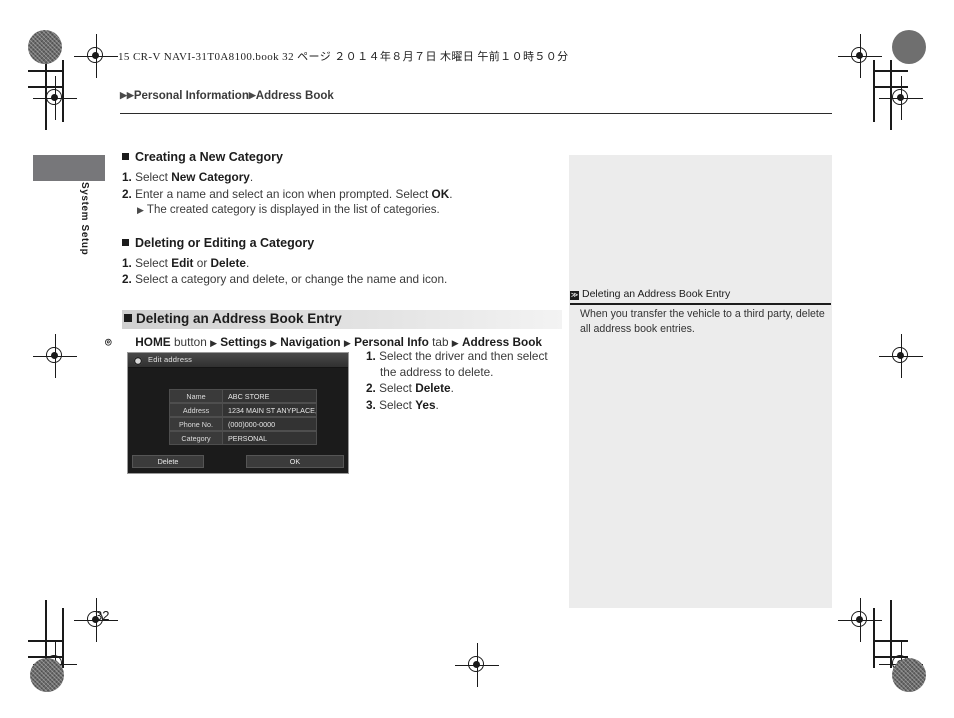 This screenshot has width=954, height=718. I want to click on step-text-bold: Delete, so click(433, 388).